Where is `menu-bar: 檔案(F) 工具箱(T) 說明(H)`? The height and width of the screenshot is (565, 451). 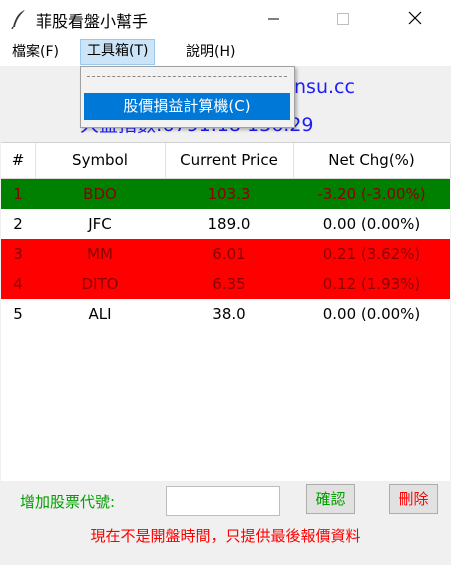 menu-bar: 檔案(F) 工具箱(T) 說明(H) is located at coordinates (225, 52).